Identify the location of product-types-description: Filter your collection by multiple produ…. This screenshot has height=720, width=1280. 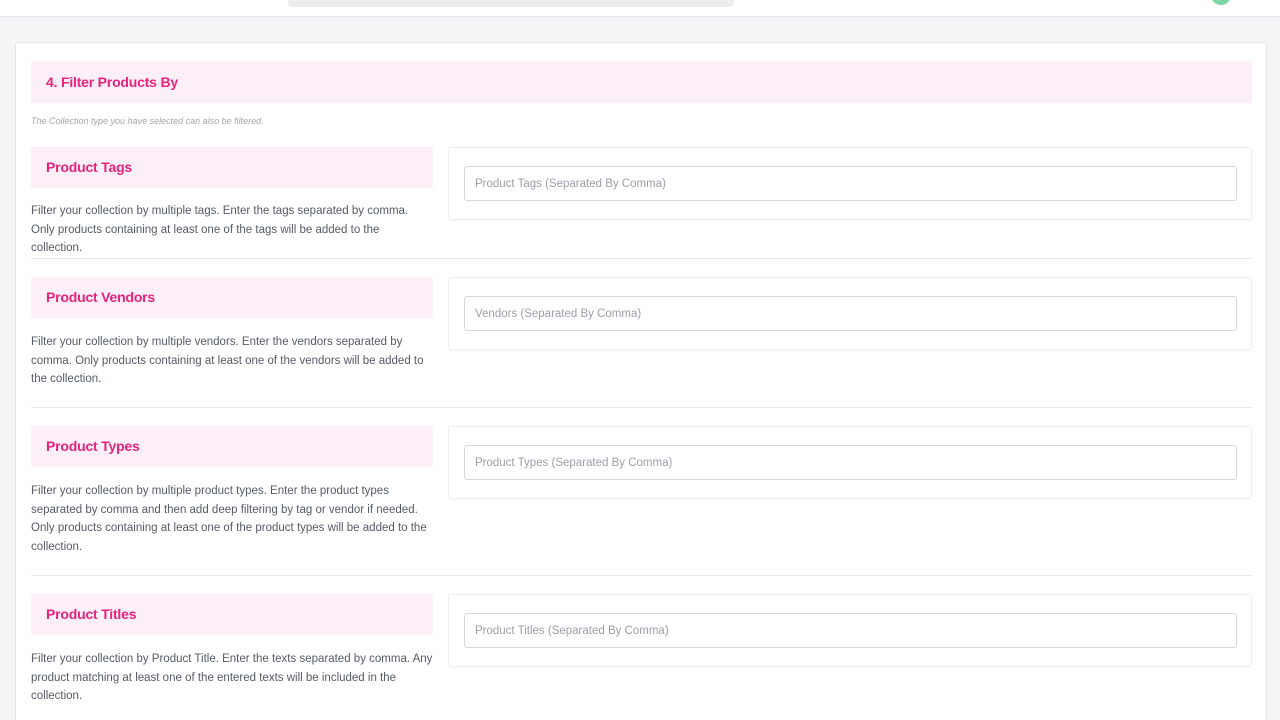
(229, 519).